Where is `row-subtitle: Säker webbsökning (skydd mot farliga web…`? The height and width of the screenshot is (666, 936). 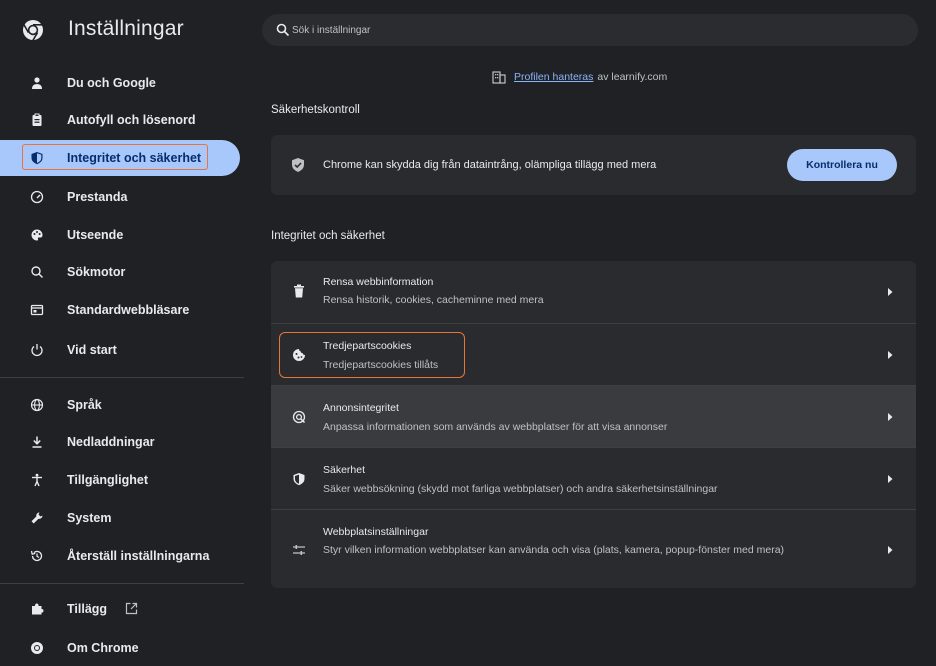
row-subtitle: Säker webbsökning (skydd mot farliga web… is located at coordinates (520, 489).